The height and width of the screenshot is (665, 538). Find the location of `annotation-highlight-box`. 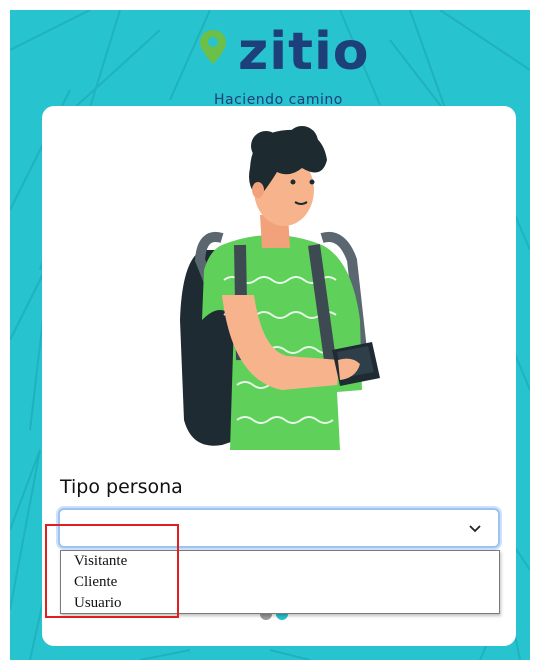

annotation-highlight-box is located at coordinates (112, 571).